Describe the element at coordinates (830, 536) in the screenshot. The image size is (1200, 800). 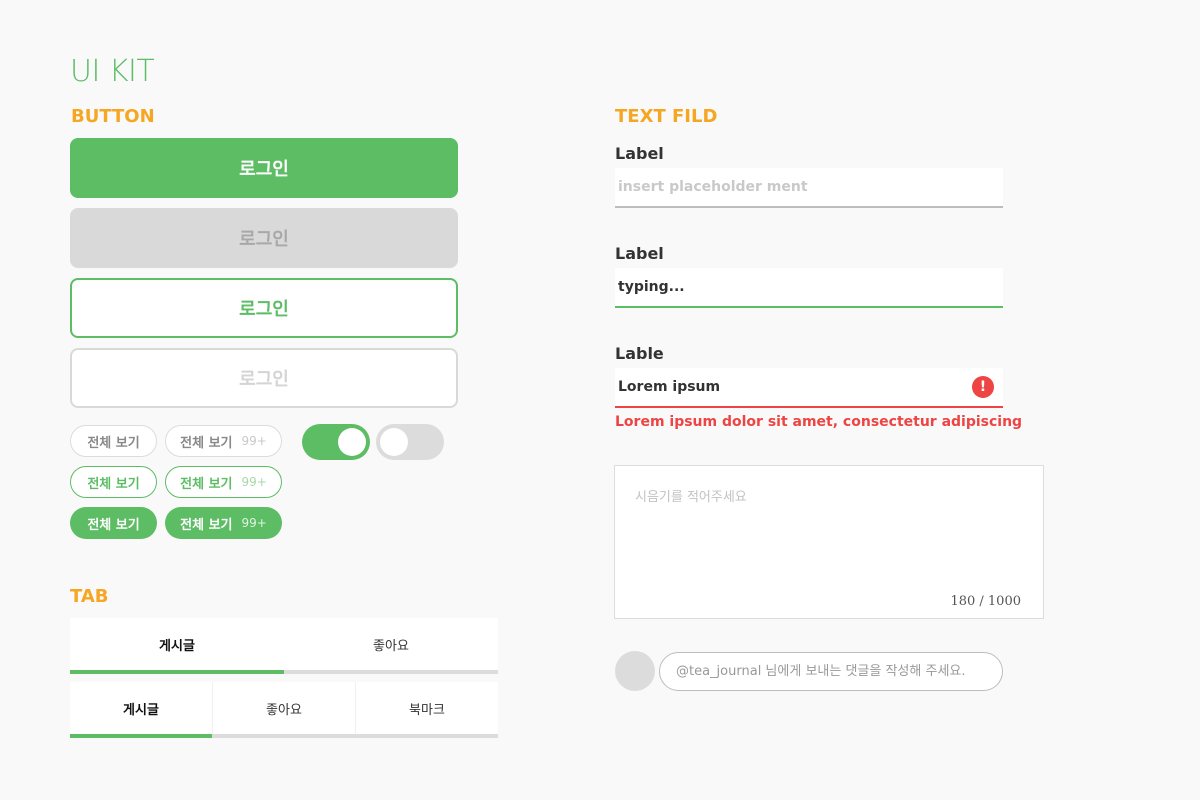
I see `tasting-note-textarea` at that location.